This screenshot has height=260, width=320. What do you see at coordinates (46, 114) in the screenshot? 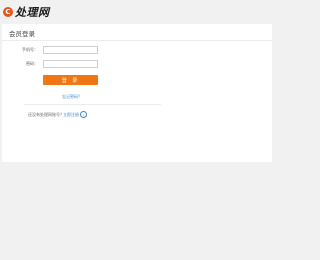
I see `register-prompt: 还没有处理网账号？` at bounding box center [46, 114].